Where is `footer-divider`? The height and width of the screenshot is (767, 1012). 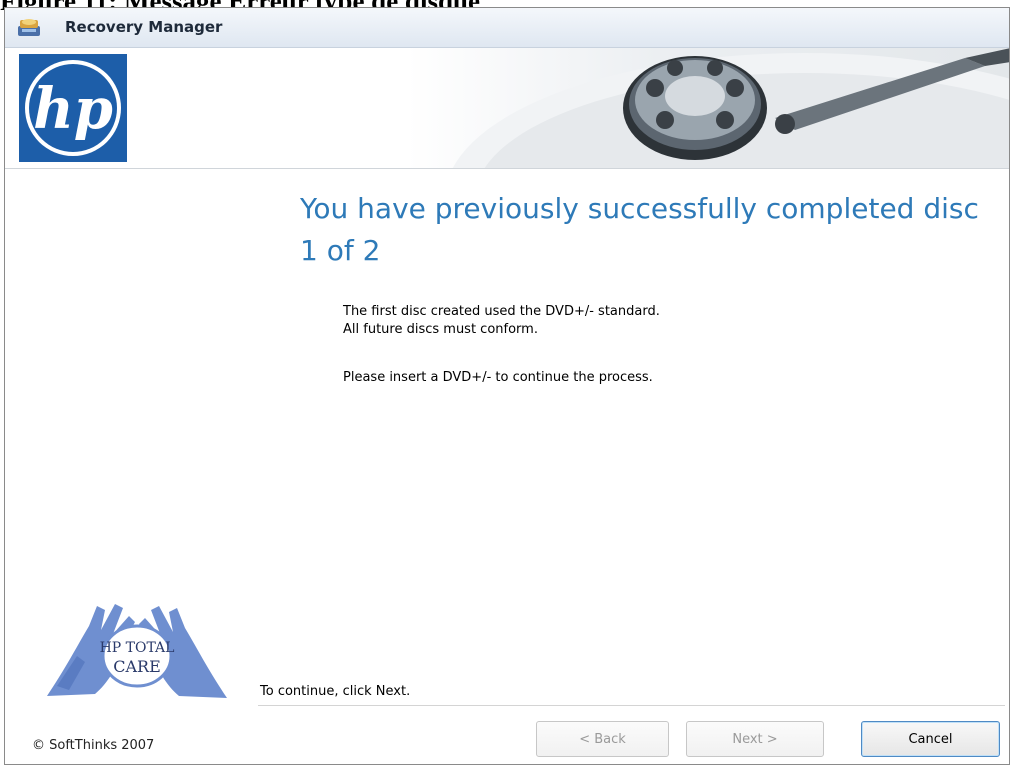
footer-divider is located at coordinates (631, 705).